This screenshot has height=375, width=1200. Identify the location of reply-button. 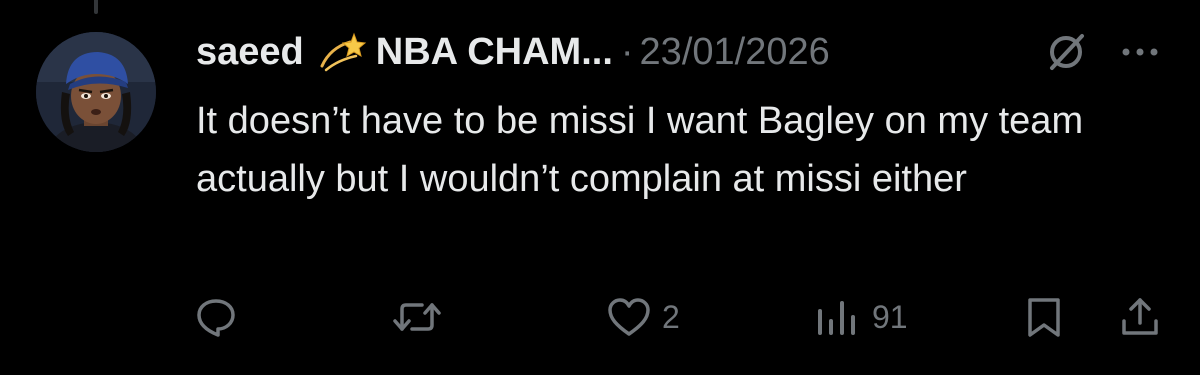
(221, 317).